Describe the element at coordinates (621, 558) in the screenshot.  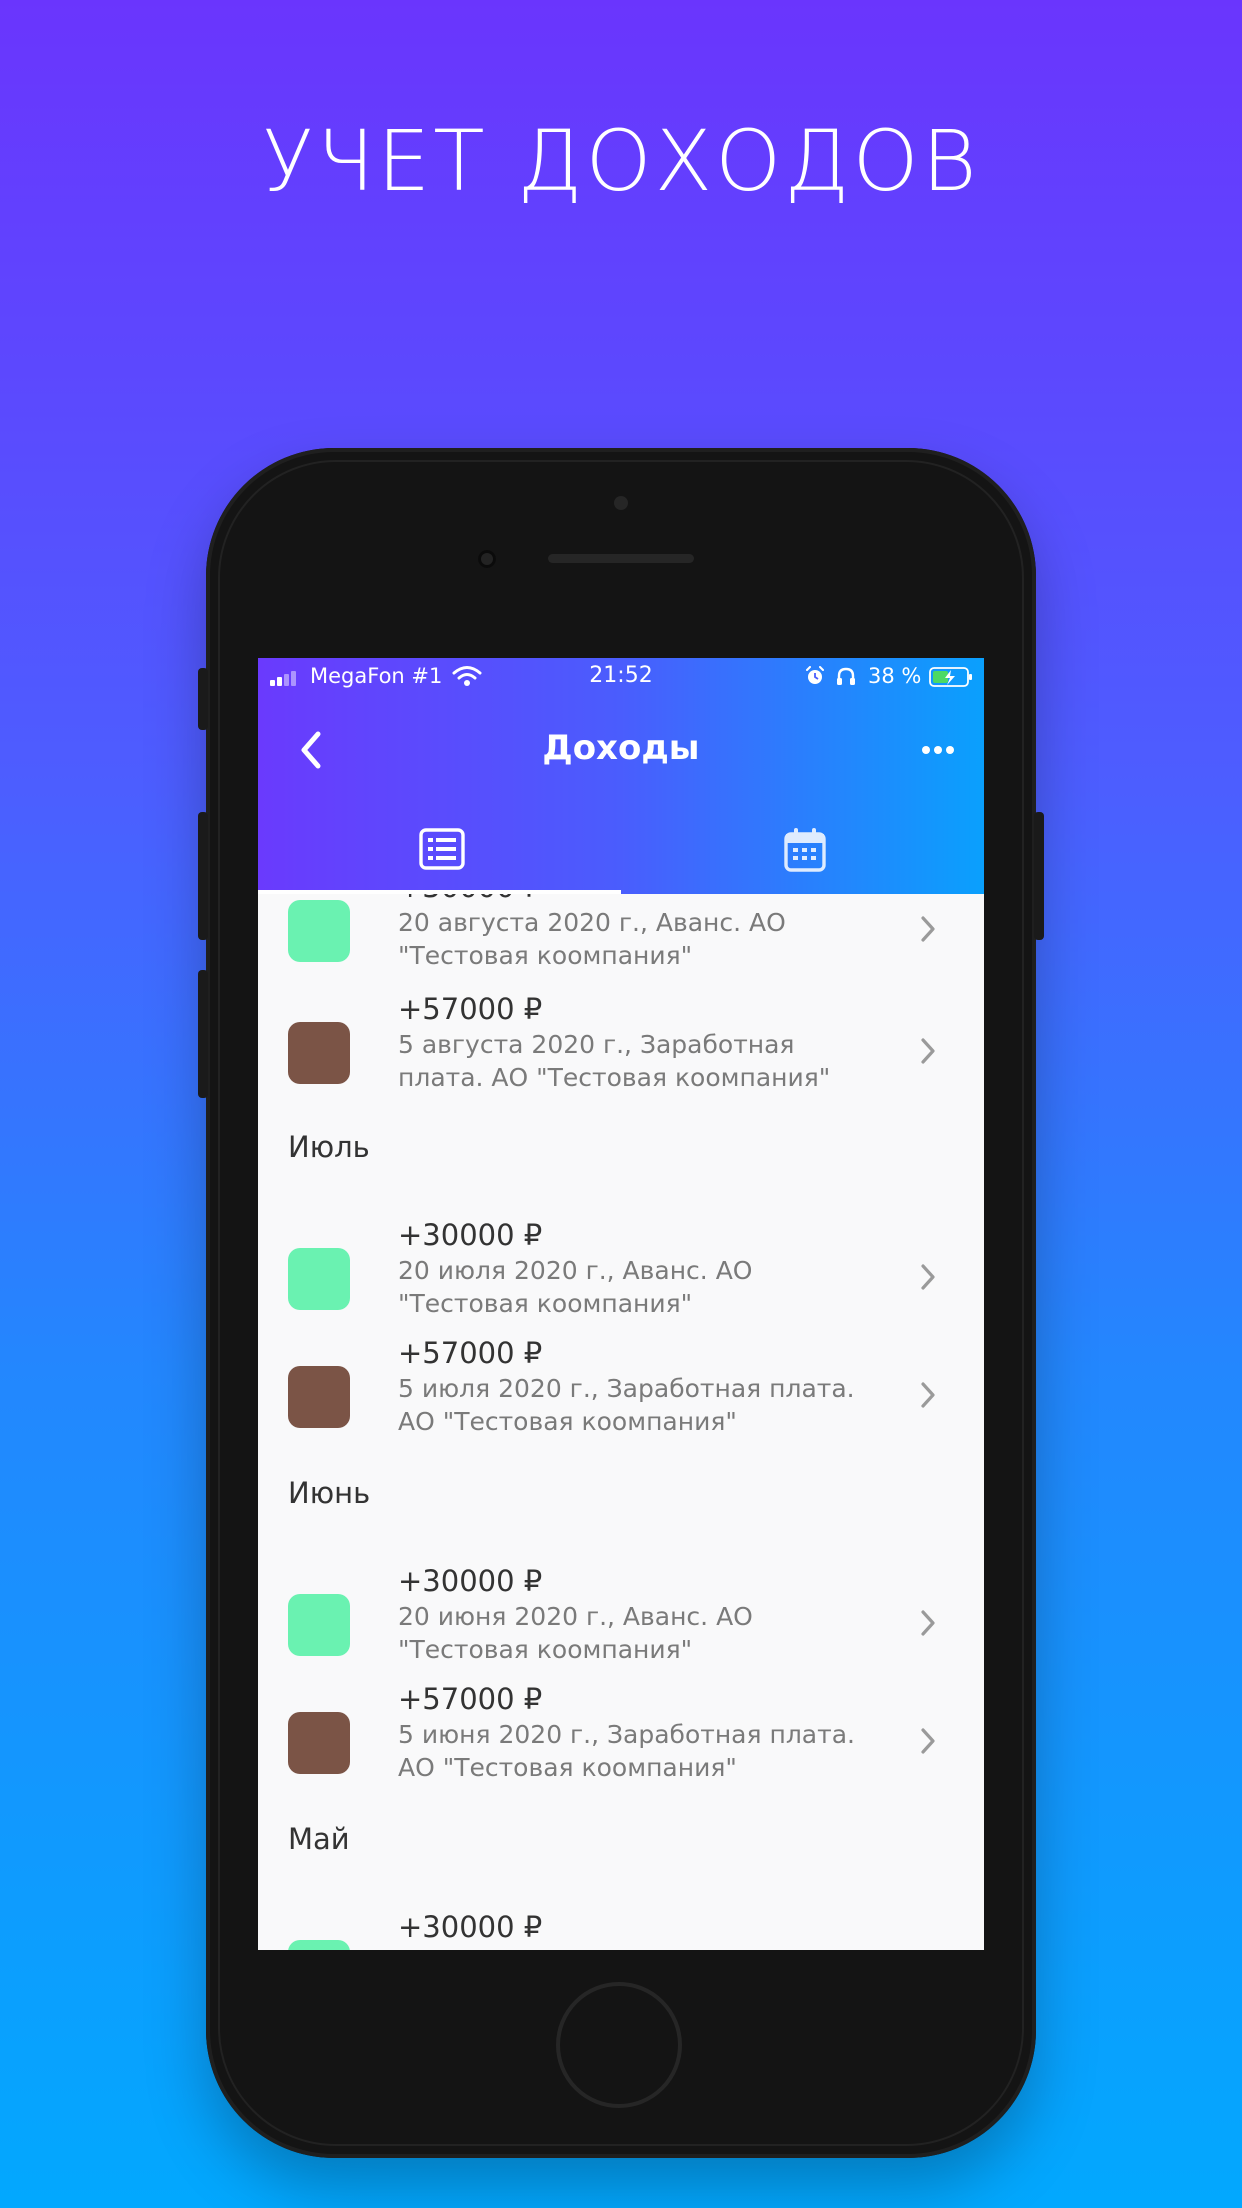
I see `earpiece-speaker` at that location.